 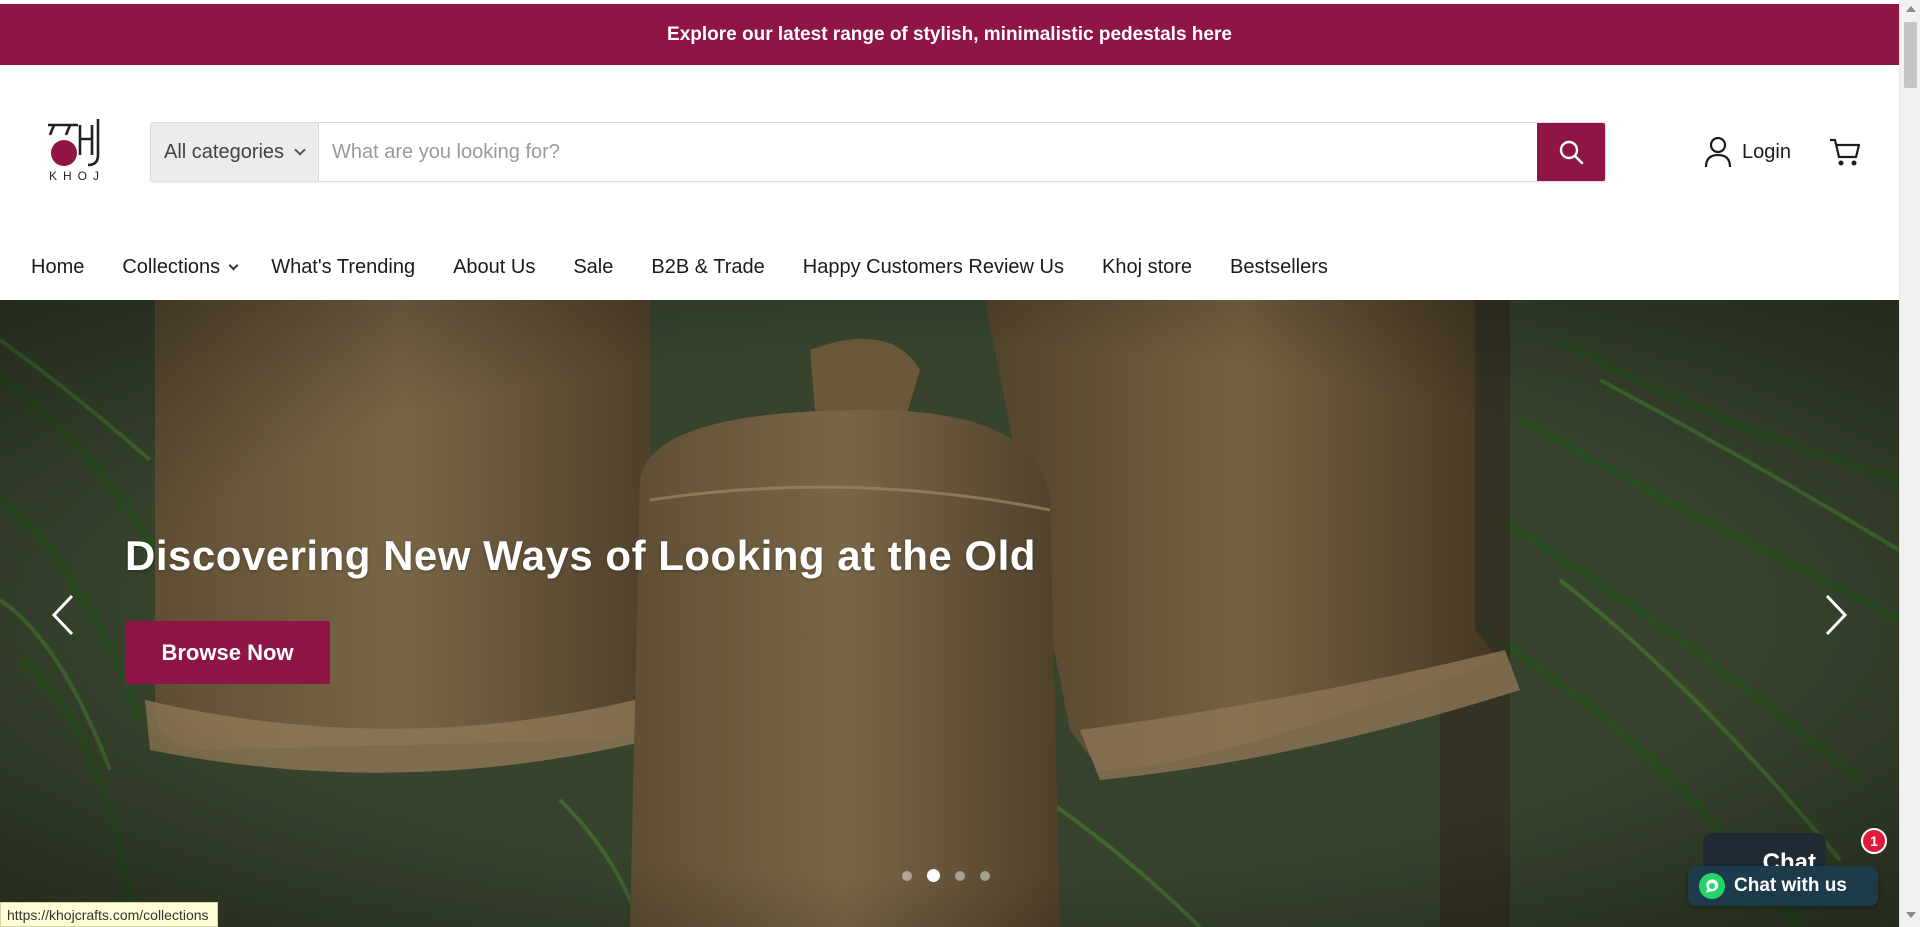 I want to click on slideshow-dots, so click(x=946, y=875).